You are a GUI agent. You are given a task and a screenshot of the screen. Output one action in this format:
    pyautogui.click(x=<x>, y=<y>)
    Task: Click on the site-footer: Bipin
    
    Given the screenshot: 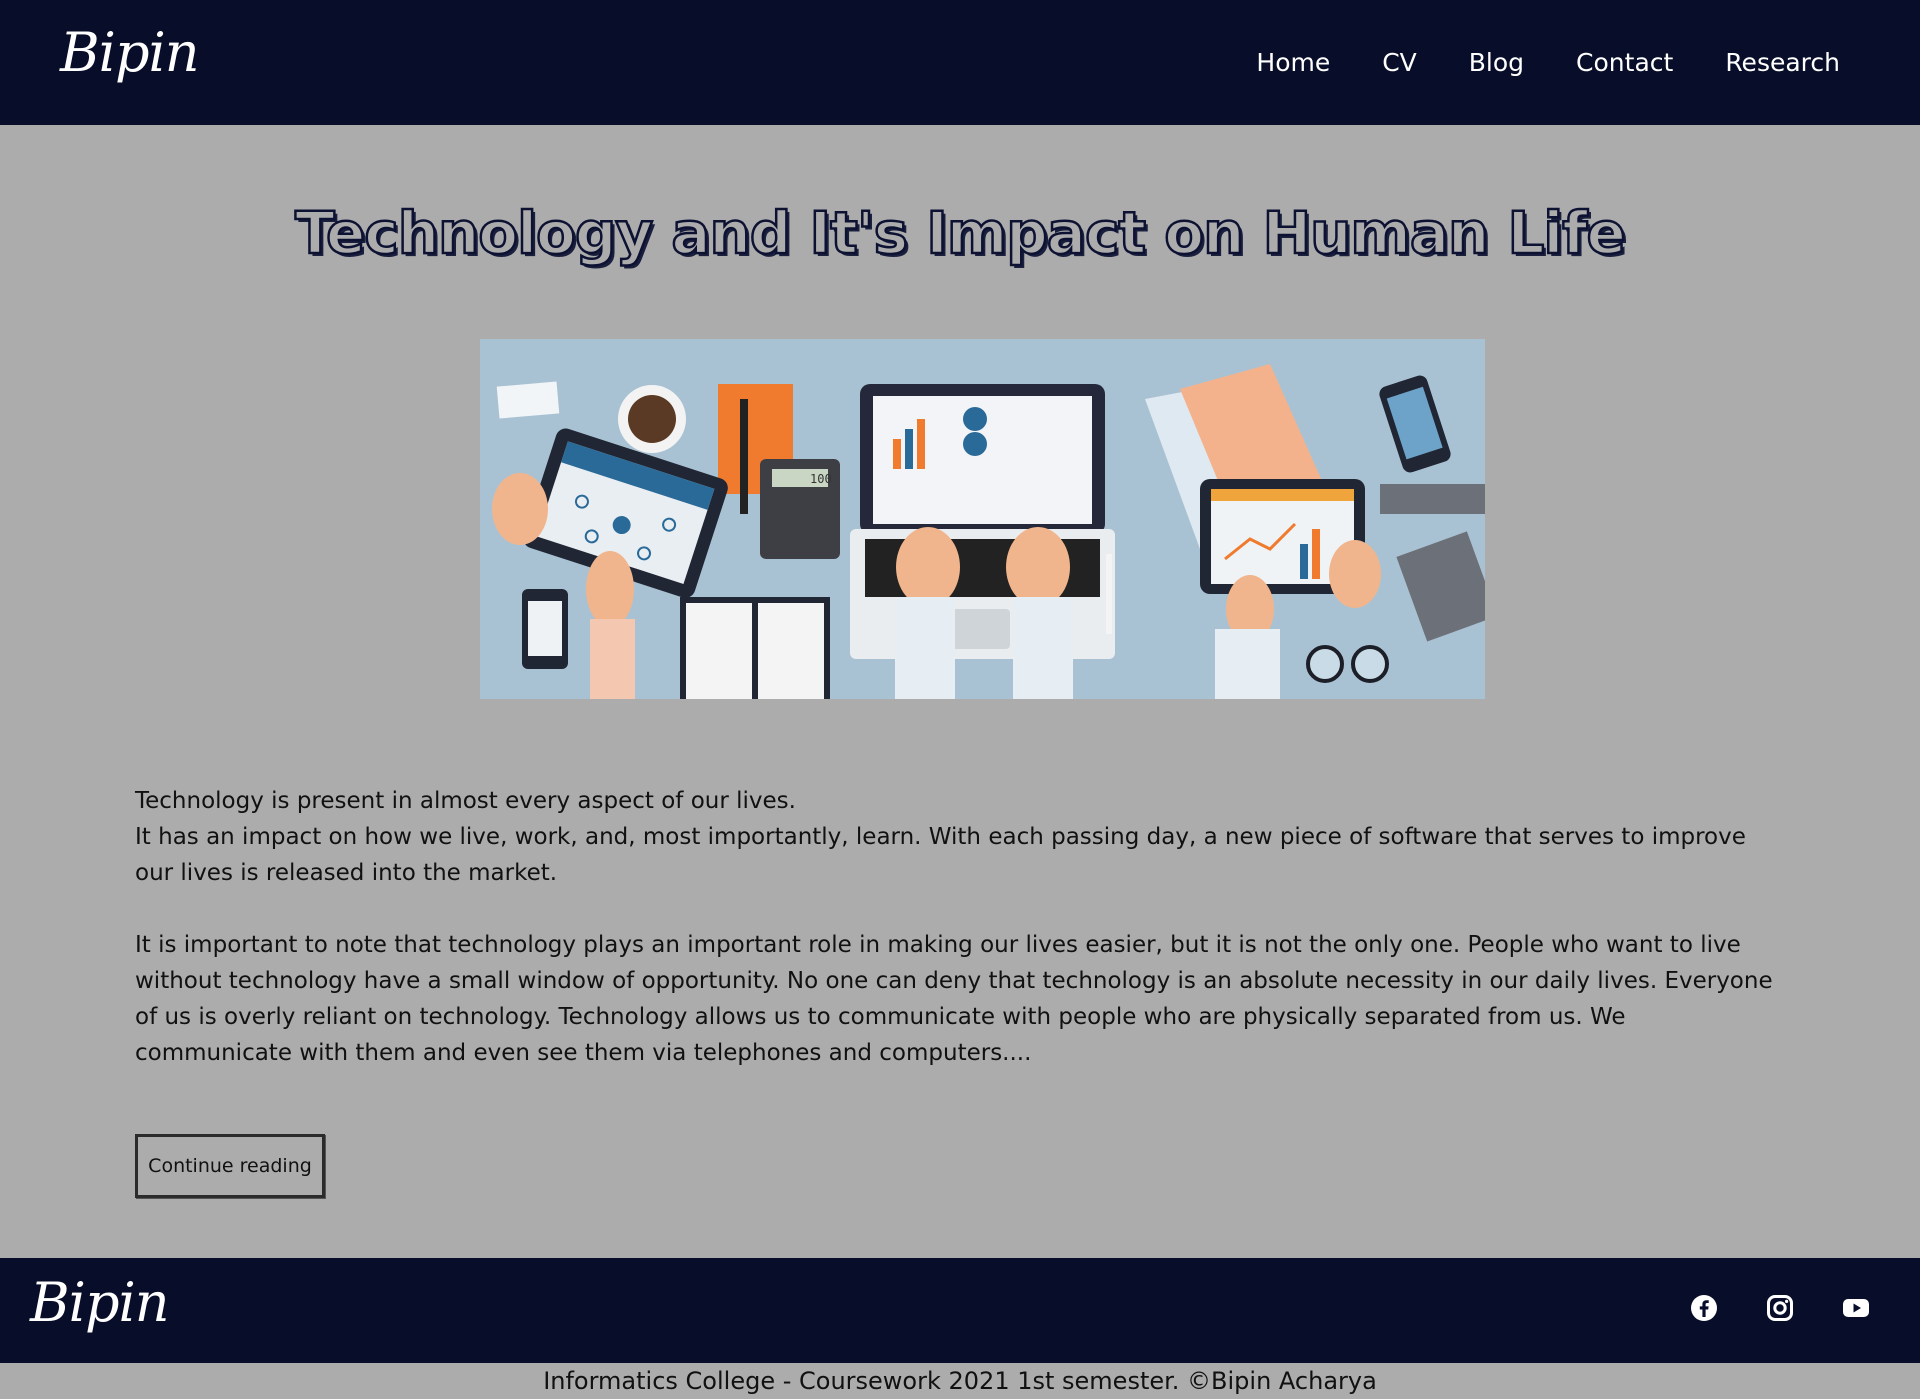 What is the action you would take?
    pyautogui.click(x=960, y=1310)
    